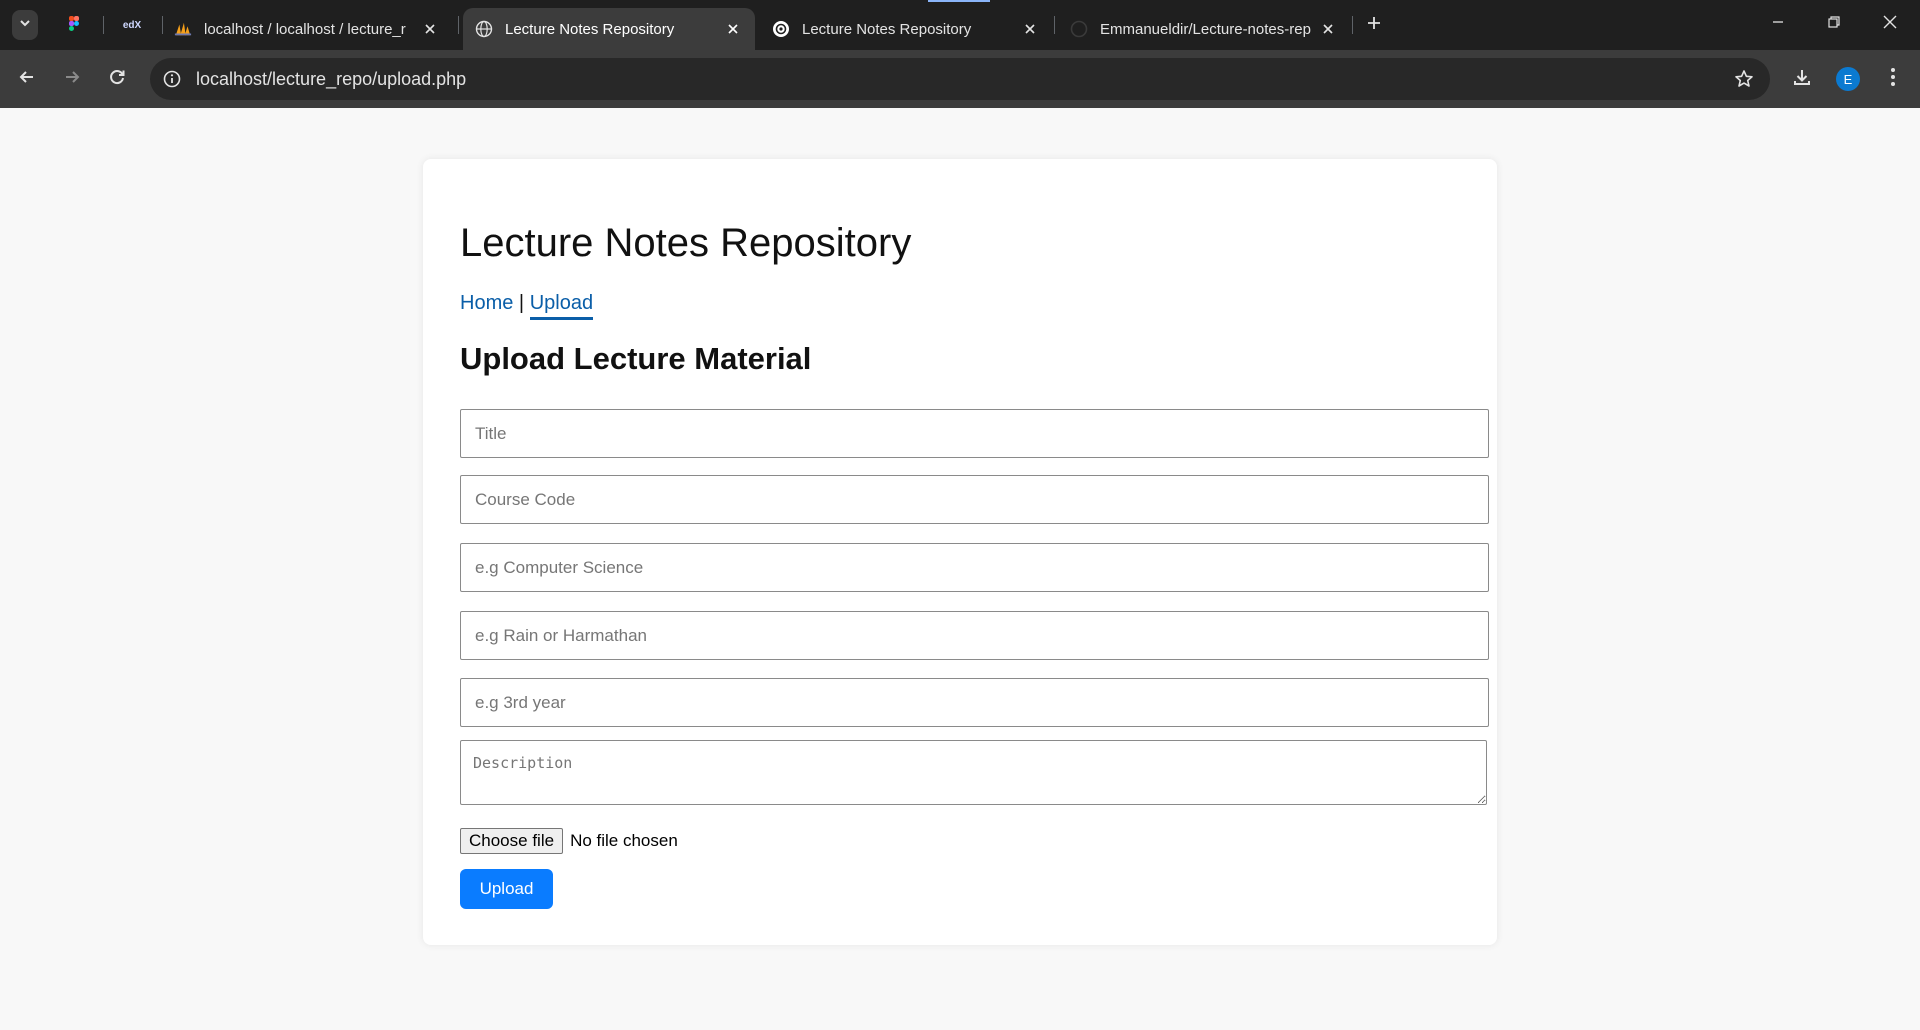  I want to click on restore-button, so click(1834, 24).